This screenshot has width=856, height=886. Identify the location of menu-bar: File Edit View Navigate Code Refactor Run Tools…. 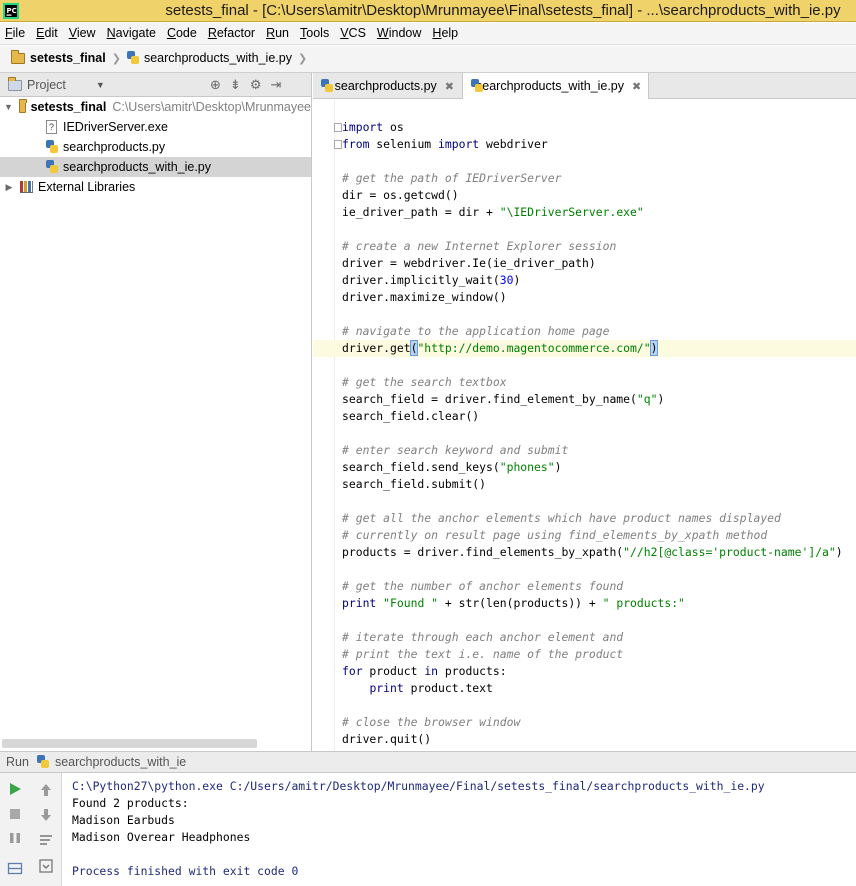
(428, 34).